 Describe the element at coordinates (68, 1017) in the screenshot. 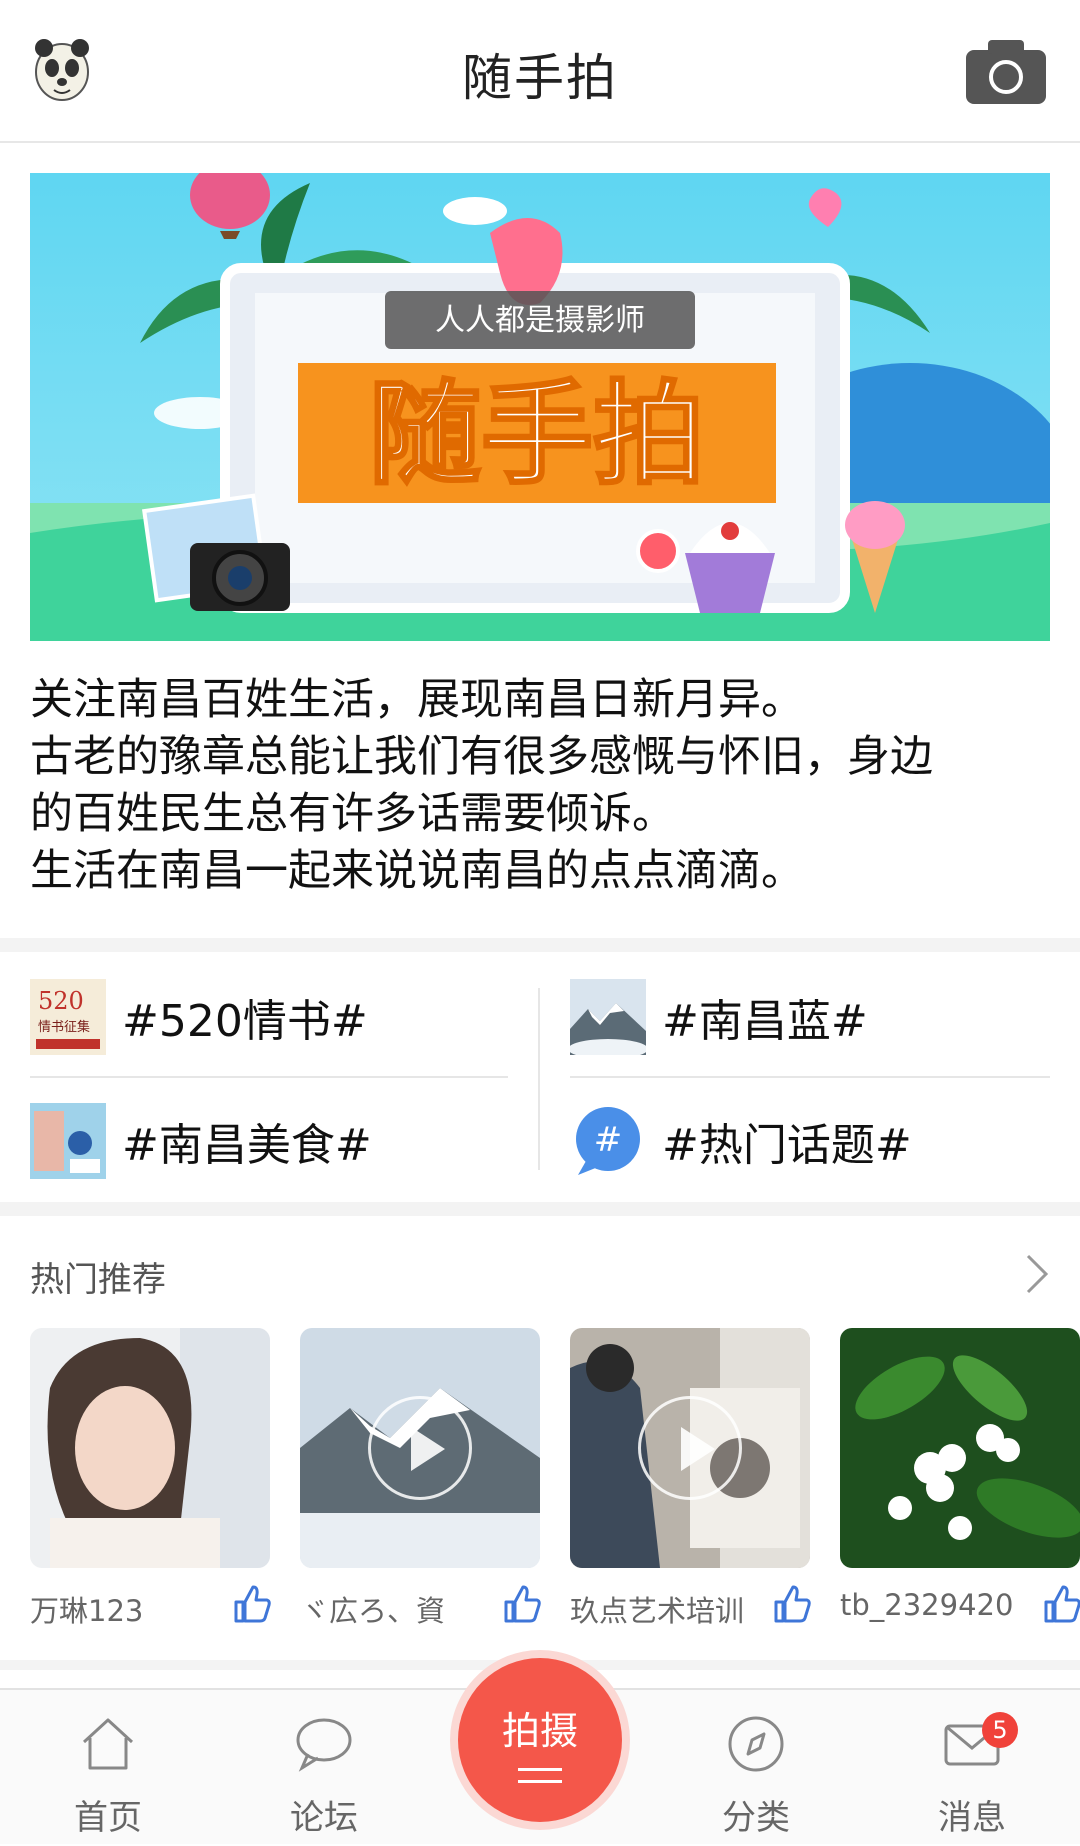

I see `topic-thumb-520: 520 情书征集` at that location.